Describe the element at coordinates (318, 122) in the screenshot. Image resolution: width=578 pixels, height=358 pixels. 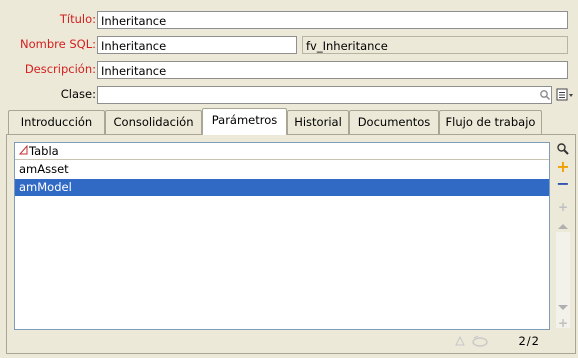
I see `tab-historial: Historial` at that location.